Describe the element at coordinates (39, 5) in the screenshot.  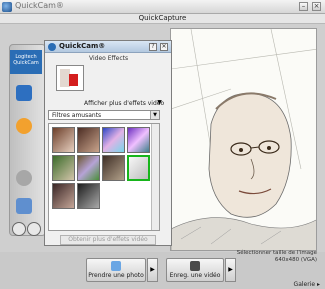
I see `window-title: QuickCam®` at that location.